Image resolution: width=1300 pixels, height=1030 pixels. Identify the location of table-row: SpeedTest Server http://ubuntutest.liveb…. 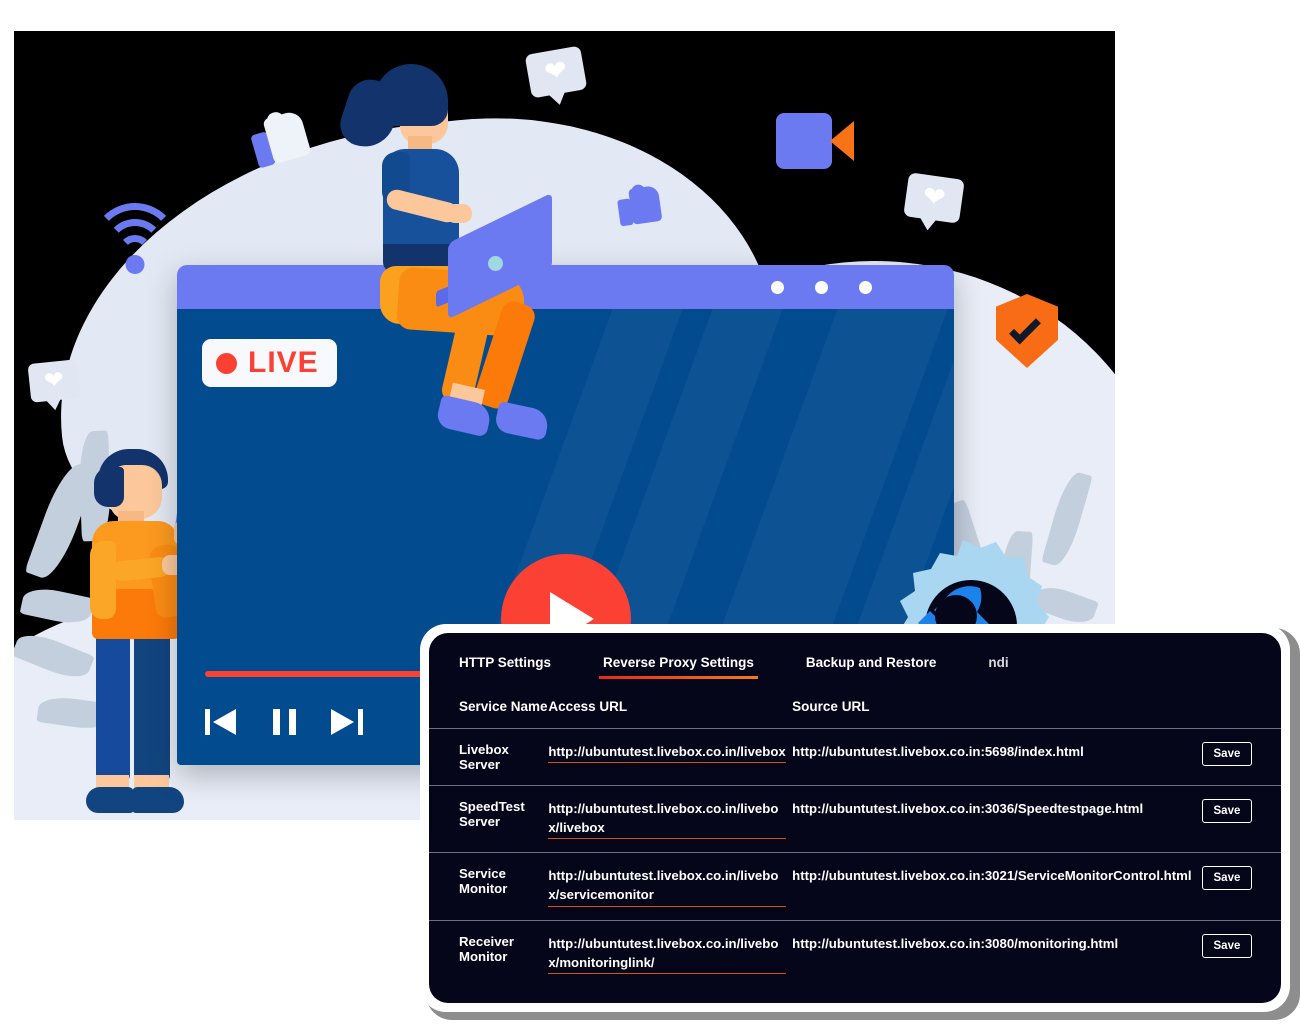
(855, 818).